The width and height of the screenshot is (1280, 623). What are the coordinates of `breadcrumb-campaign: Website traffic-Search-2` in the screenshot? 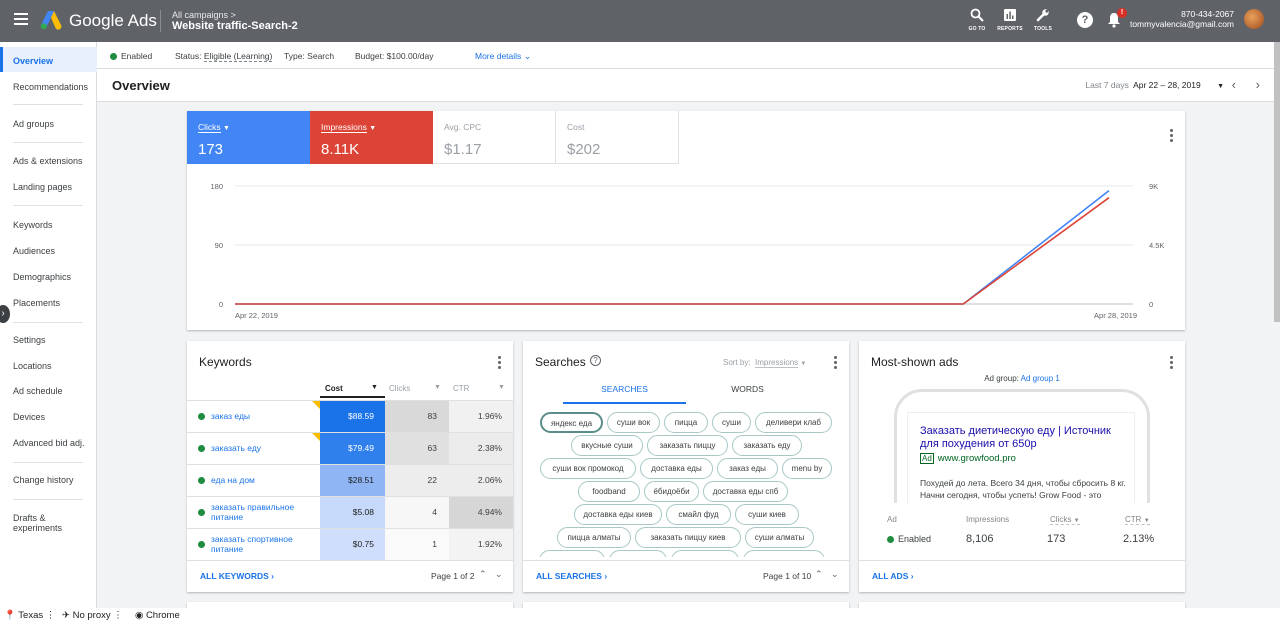 It's located at (235, 26).